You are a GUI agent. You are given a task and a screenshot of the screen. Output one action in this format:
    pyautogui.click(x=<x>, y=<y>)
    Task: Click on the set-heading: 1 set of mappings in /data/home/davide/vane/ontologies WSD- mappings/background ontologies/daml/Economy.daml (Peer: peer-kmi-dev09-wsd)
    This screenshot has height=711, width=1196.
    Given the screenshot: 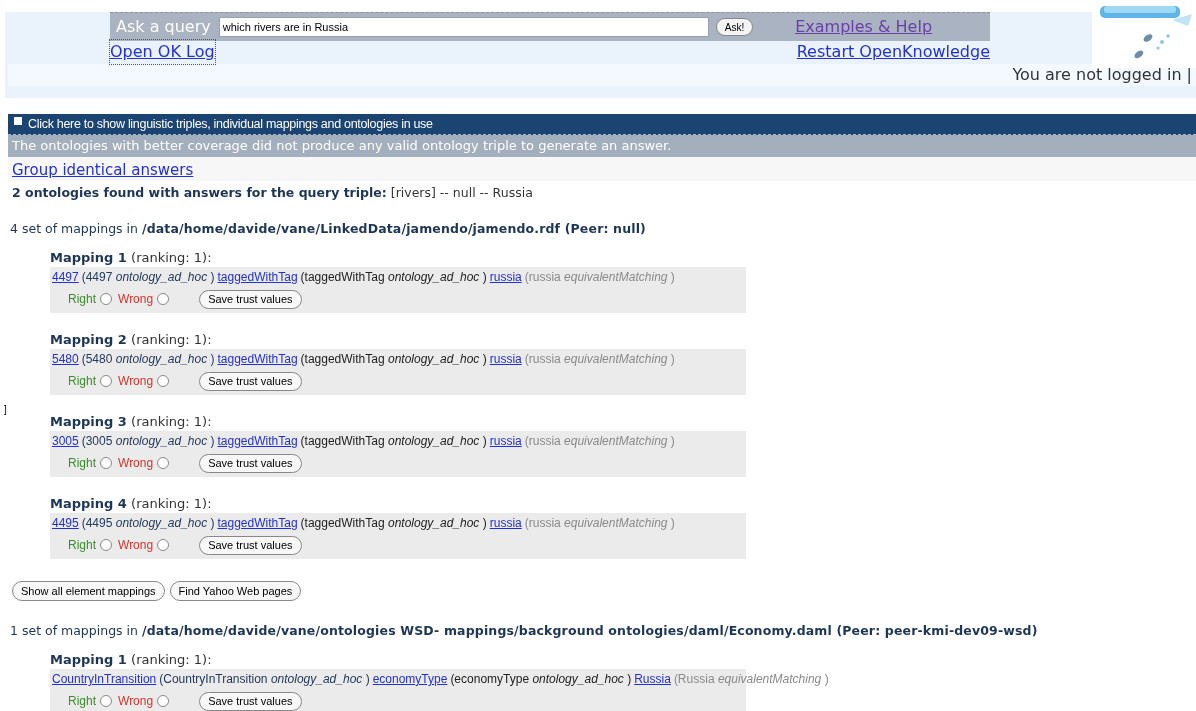 What is the action you would take?
    pyautogui.click(x=524, y=630)
    